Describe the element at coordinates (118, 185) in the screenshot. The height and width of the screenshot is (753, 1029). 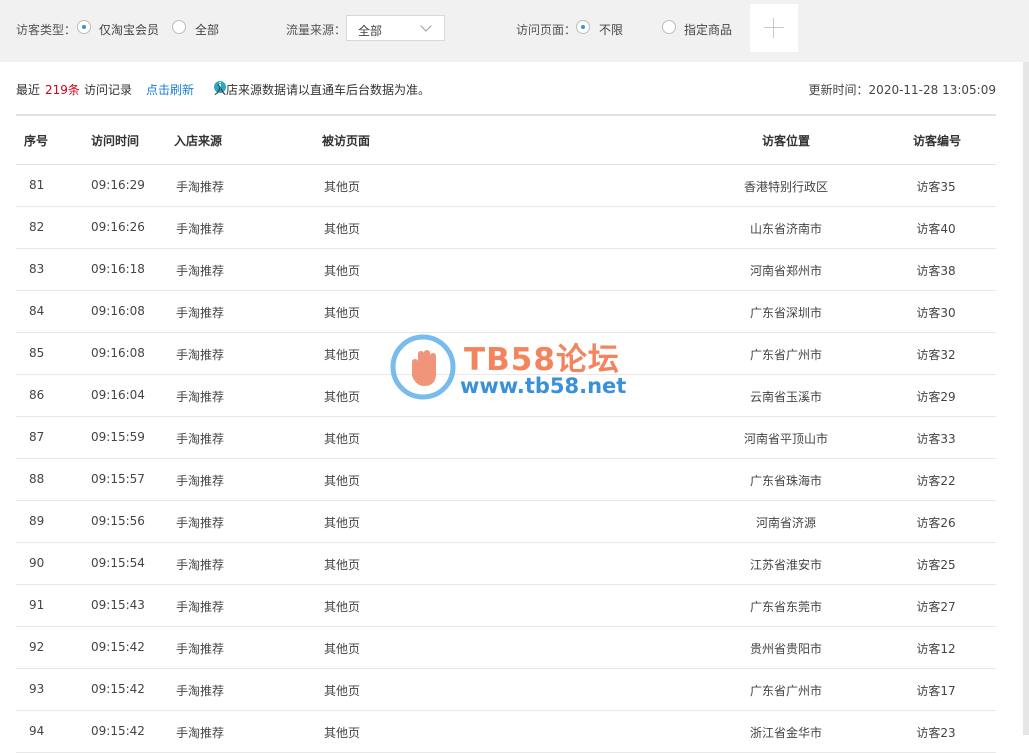
I see `cell-time: 09:16:29` at that location.